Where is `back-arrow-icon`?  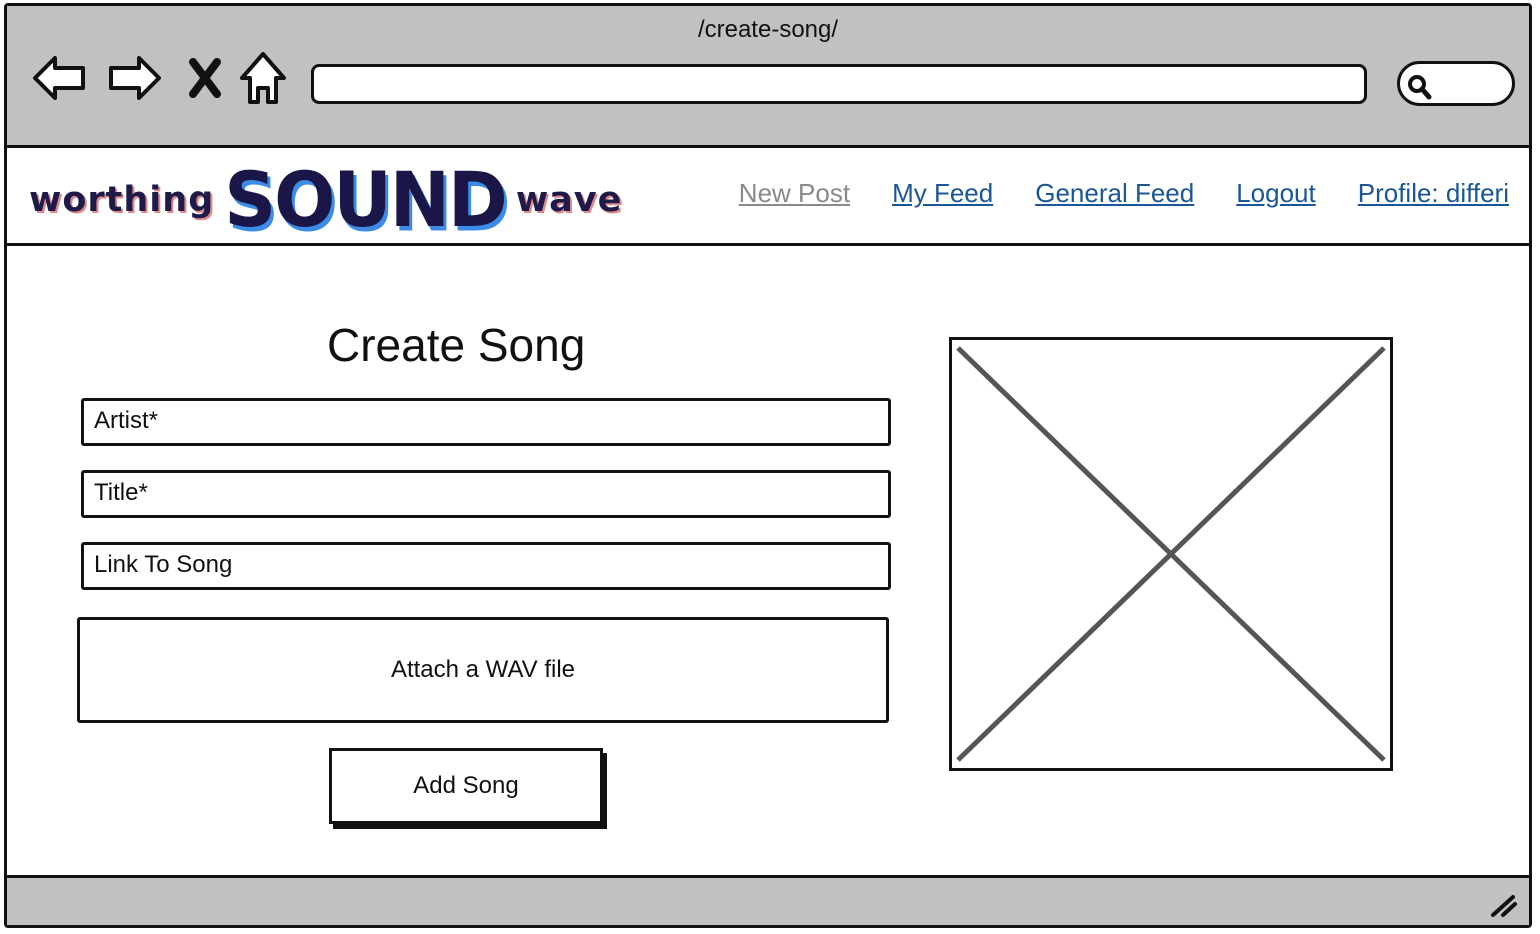 back-arrow-icon is located at coordinates (59, 78).